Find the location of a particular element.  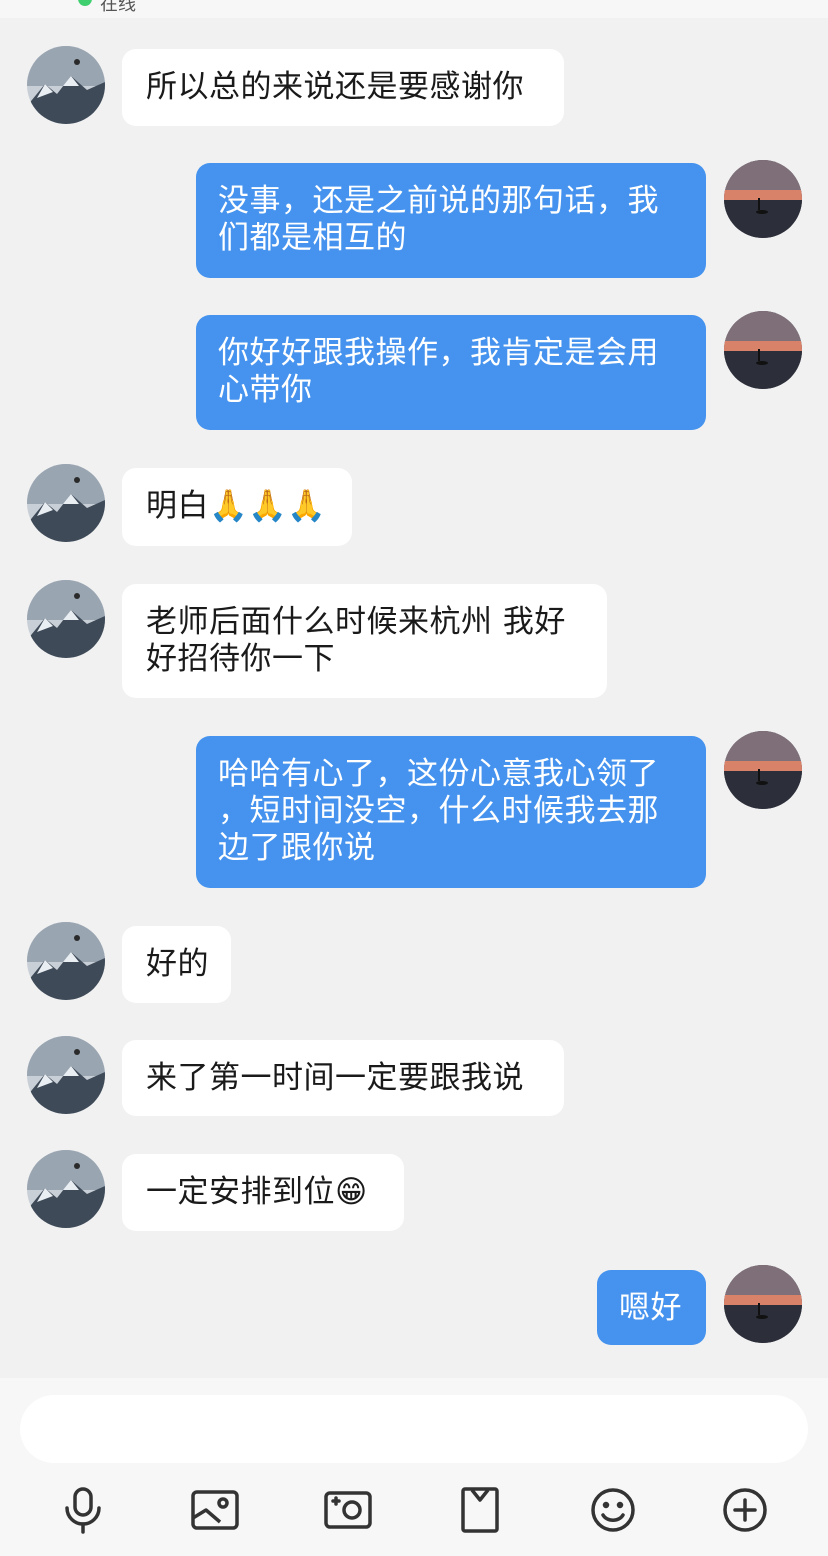

outgoing-message: 哈哈有心了，这份心意我心领了 ，短时间没空，什么时候我去那 边了跟你说 is located at coordinates (451, 812).